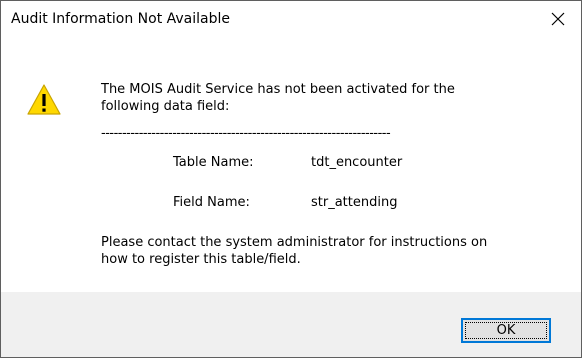 This screenshot has width=582, height=358. Describe the element at coordinates (291, 19) in the screenshot. I see `title-bar: Audit Information Not Available` at that location.